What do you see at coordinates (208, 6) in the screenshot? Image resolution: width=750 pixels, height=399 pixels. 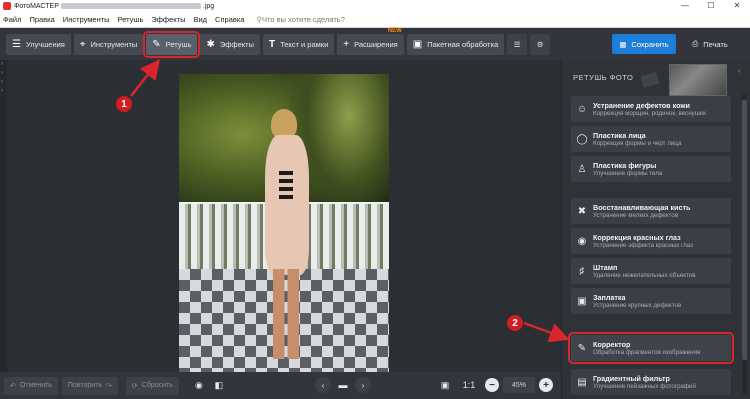 I see `file-extension: .jpg` at bounding box center [208, 6].